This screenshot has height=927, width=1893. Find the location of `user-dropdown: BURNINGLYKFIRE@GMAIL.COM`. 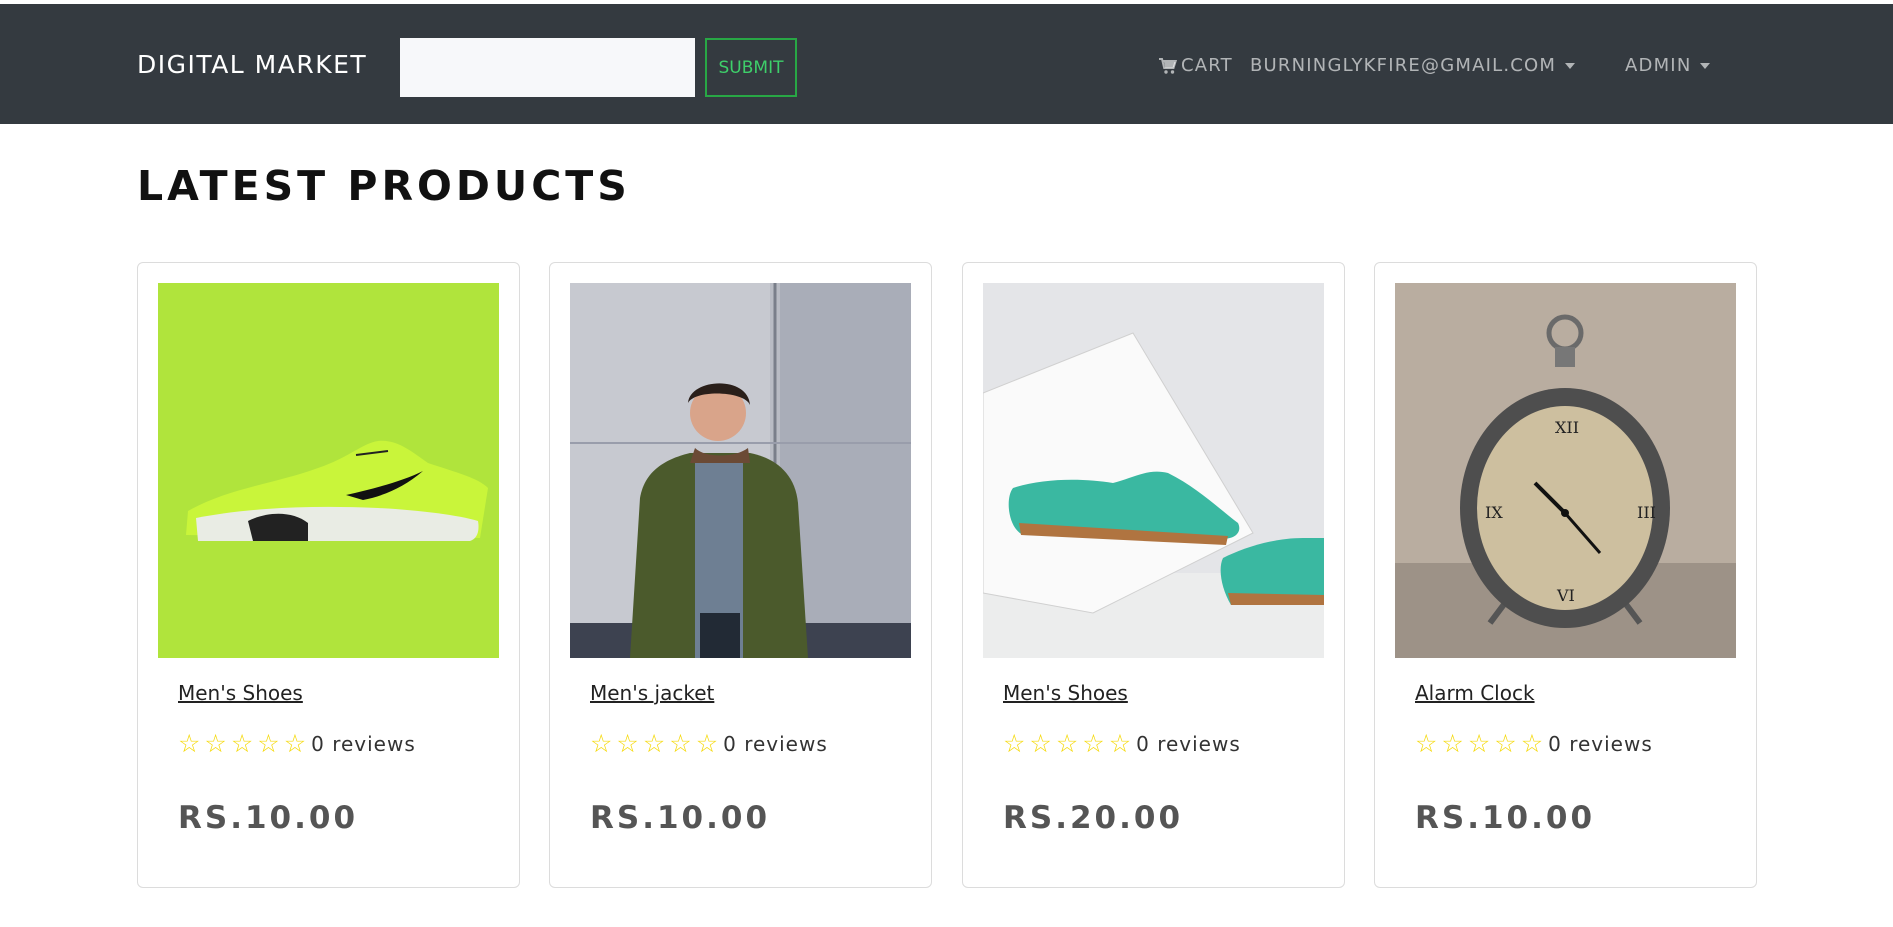

user-dropdown: BURNINGLYKFIRE@GMAIL.COM is located at coordinates (1413, 65).